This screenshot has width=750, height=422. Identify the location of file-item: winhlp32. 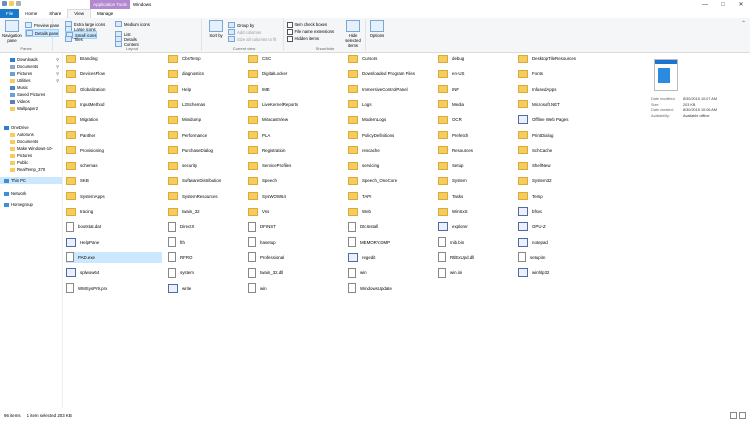
(568, 272).